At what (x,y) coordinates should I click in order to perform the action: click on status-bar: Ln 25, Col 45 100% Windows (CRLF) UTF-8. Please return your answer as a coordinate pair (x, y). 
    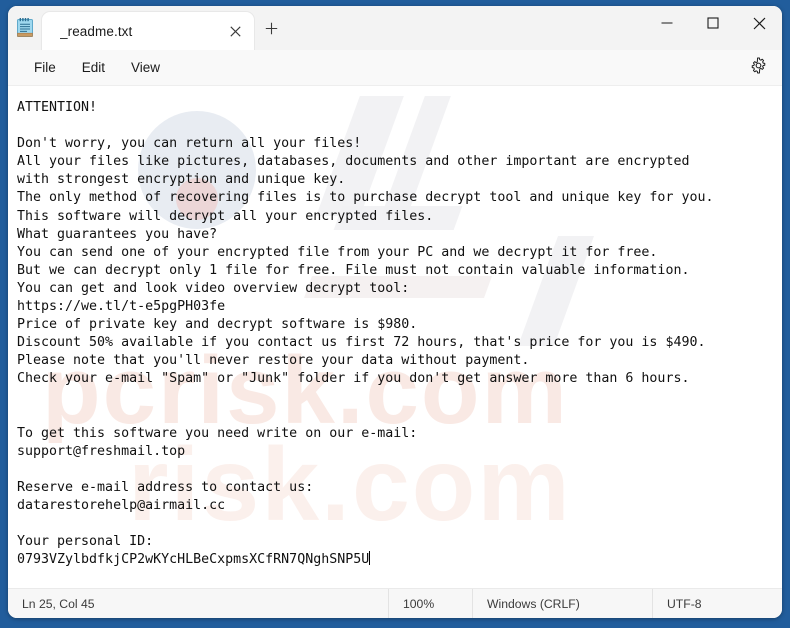
    Looking at the image, I should click on (395, 603).